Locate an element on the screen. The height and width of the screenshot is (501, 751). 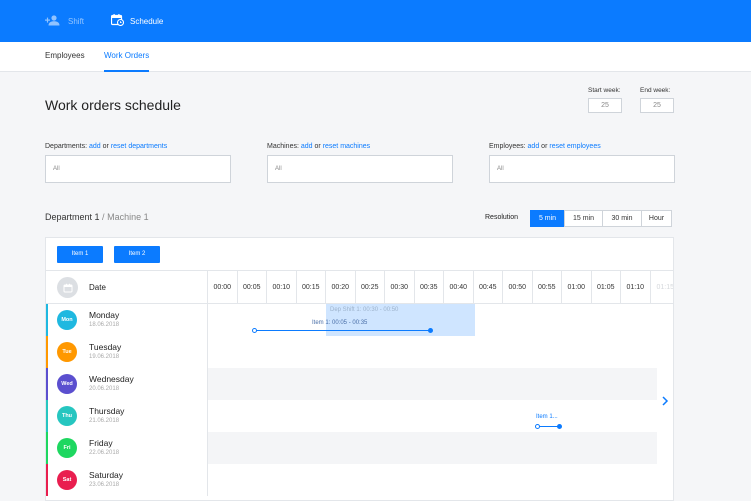
start-week-label: Start week: is located at coordinates (604, 90).